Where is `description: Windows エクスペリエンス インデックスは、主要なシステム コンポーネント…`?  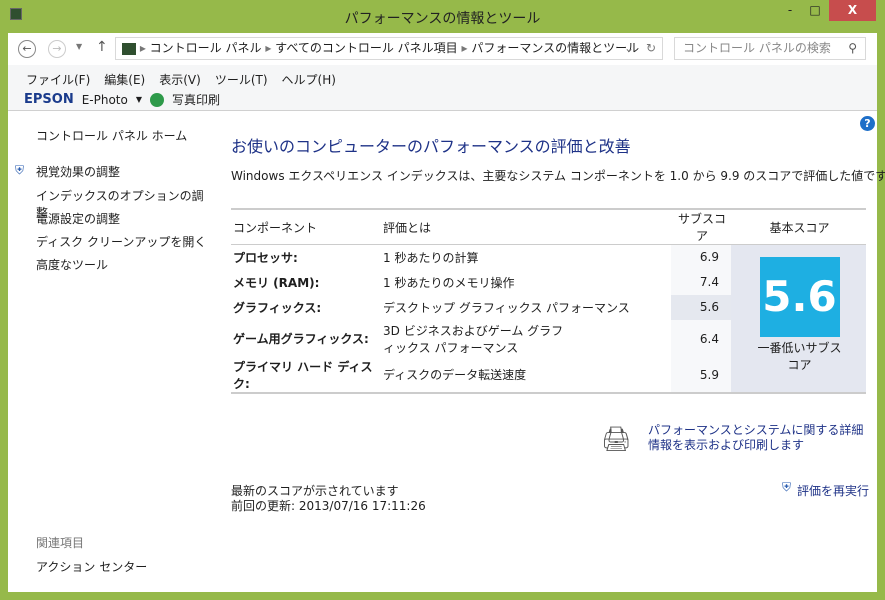 description: Windows エクスペリエンス インデックスは、主要なシステム コンポーネント… is located at coordinates (558, 176).